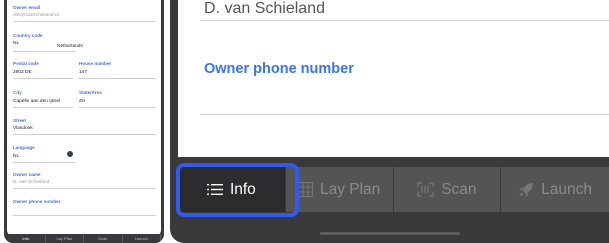 The image size is (609, 243). Describe the element at coordinates (95, 63) in the screenshot. I see `house-number-label: House number` at that location.